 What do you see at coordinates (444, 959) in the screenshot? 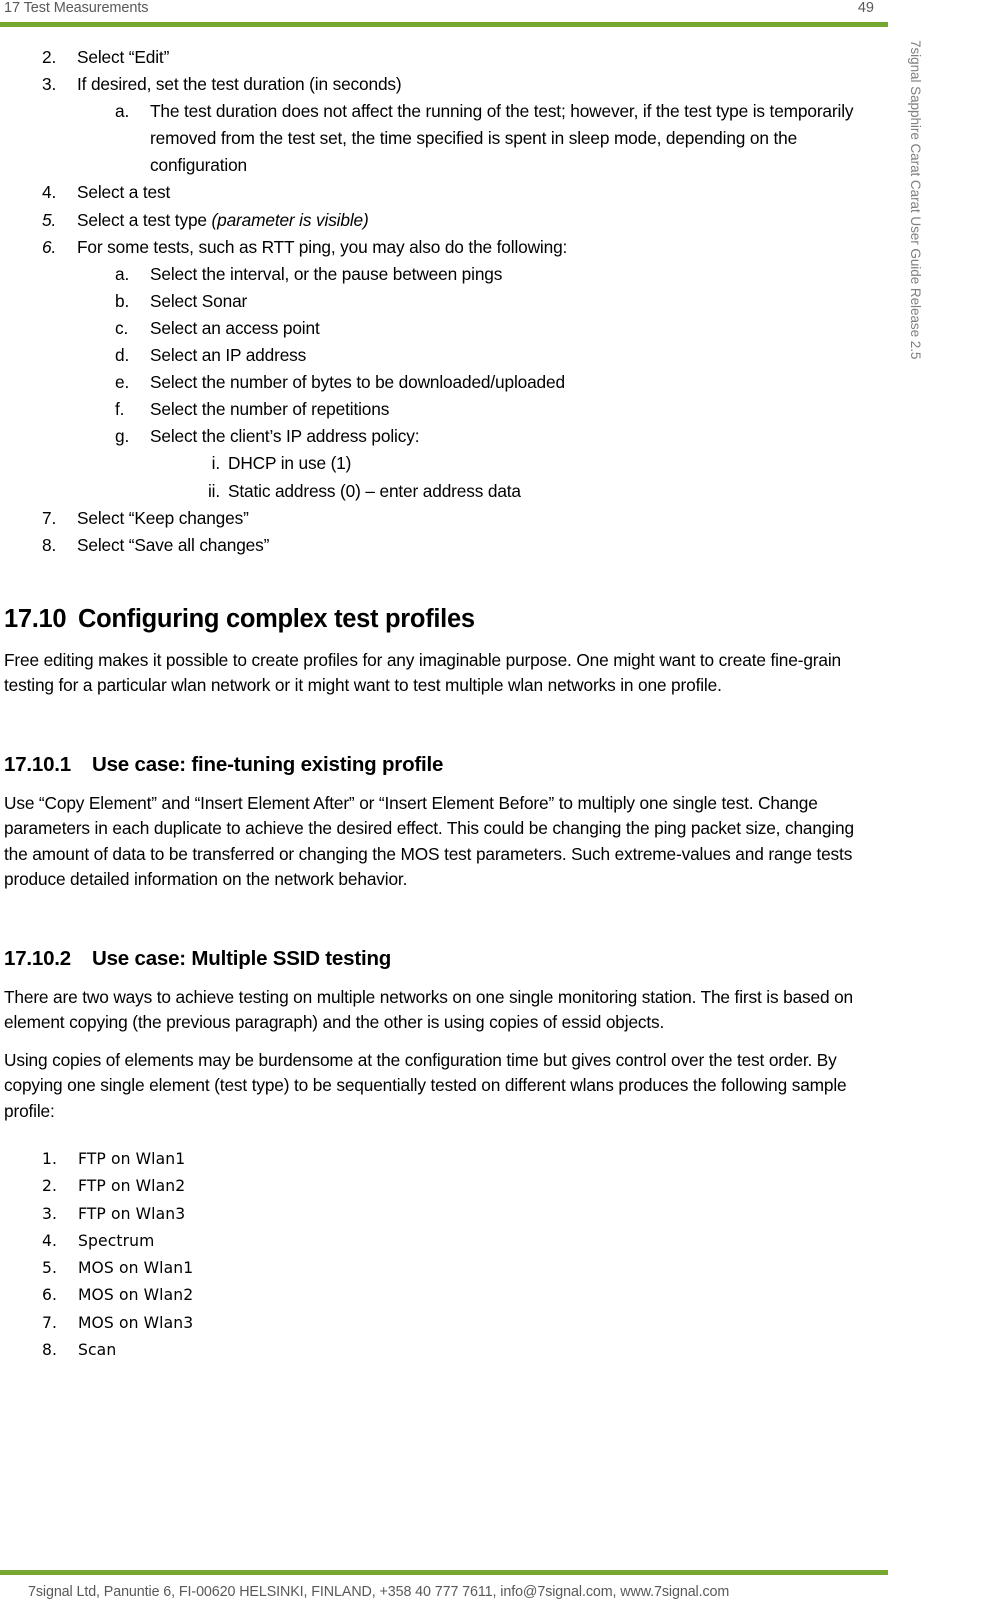
I see `heading-17-10-2: 17.10.2 Use case: Multiple SSID testing` at bounding box center [444, 959].